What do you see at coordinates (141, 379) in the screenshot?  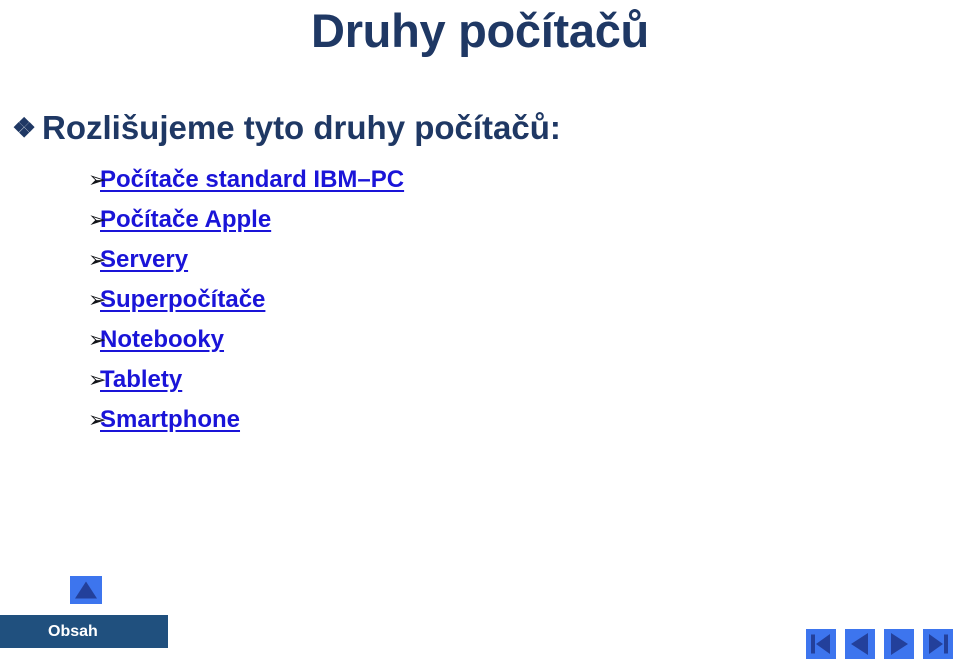 I see `link-tablety: Tablety` at bounding box center [141, 379].